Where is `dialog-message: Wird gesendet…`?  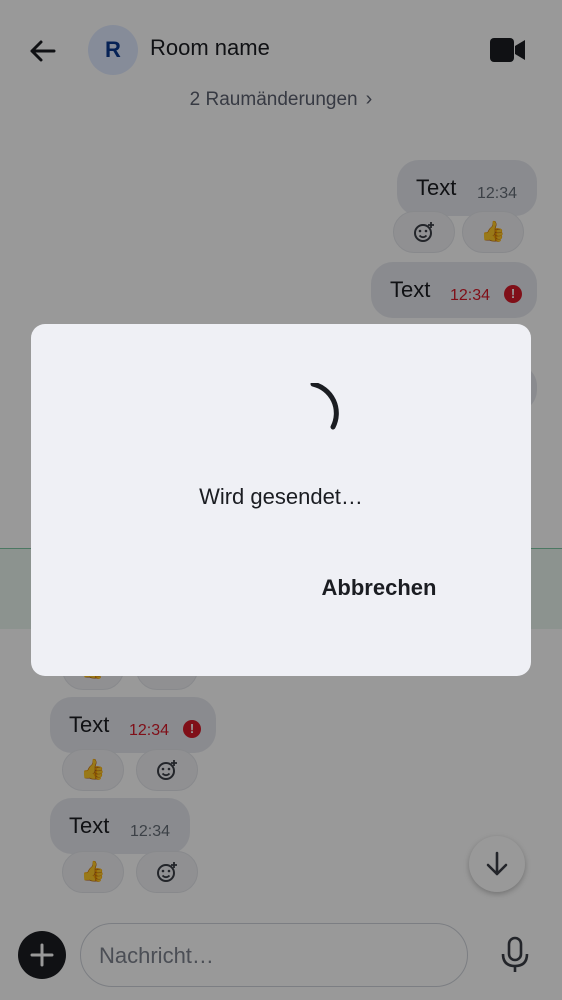 dialog-message: Wird gesendet… is located at coordinates (281, 496).